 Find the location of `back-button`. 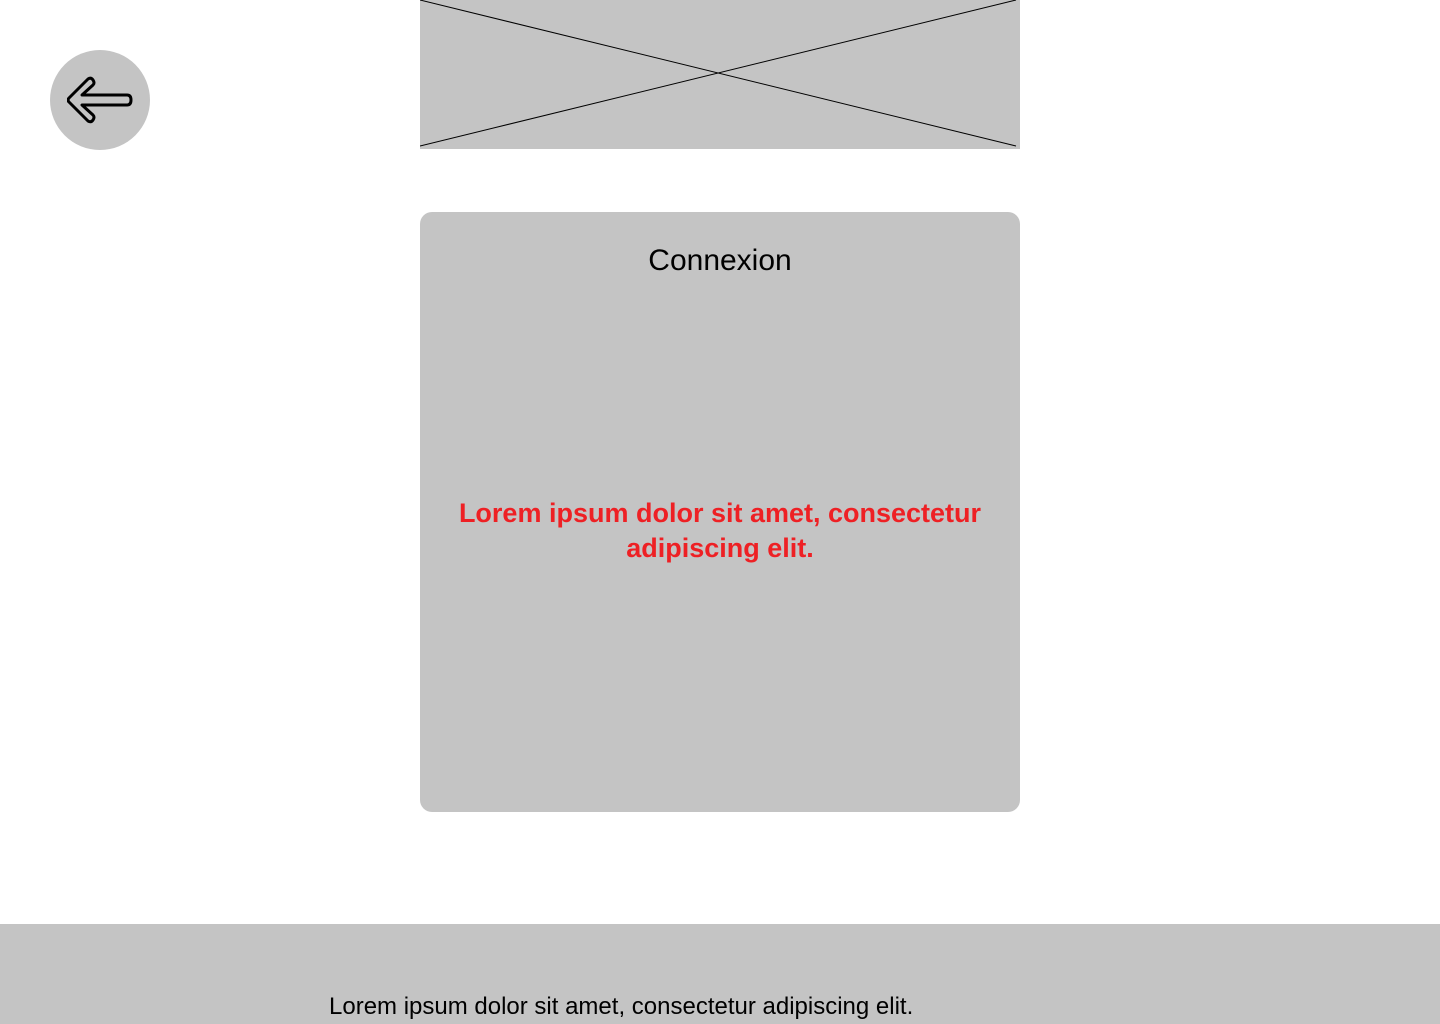

back-button is located at coordinates (100, 100).